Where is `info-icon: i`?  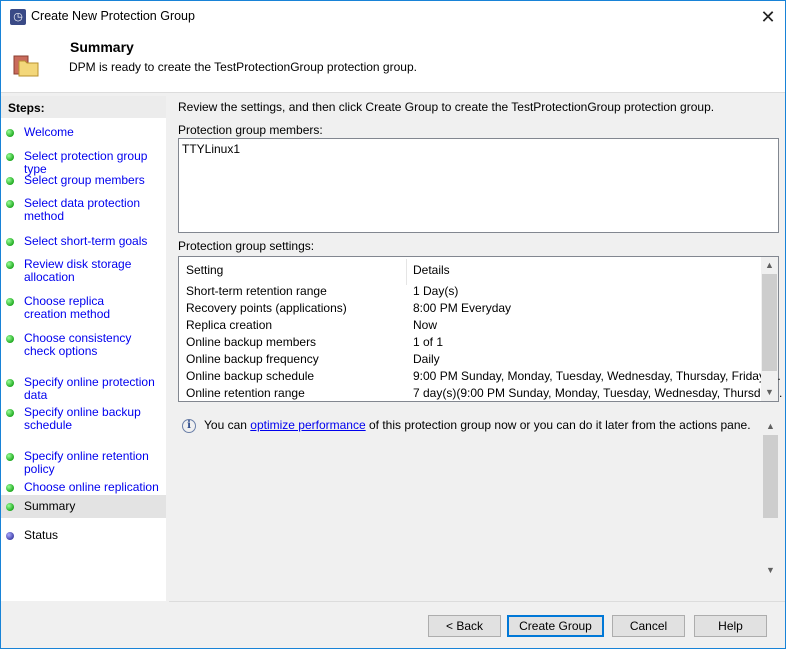 info-icon: i is located at coordinates (189, 426).